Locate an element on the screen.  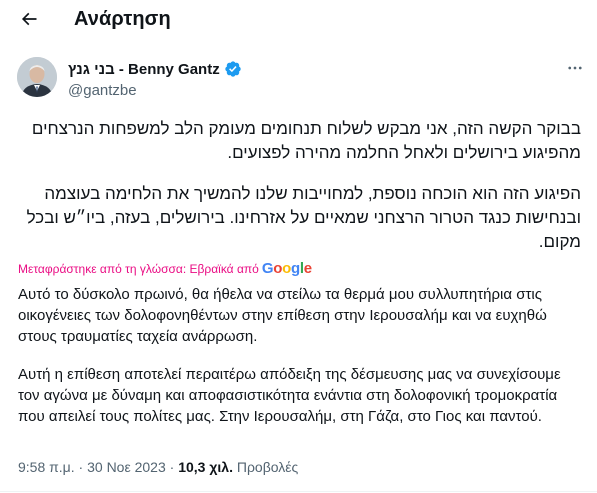
verified-badge-icon is located at coordinates (233, 69).